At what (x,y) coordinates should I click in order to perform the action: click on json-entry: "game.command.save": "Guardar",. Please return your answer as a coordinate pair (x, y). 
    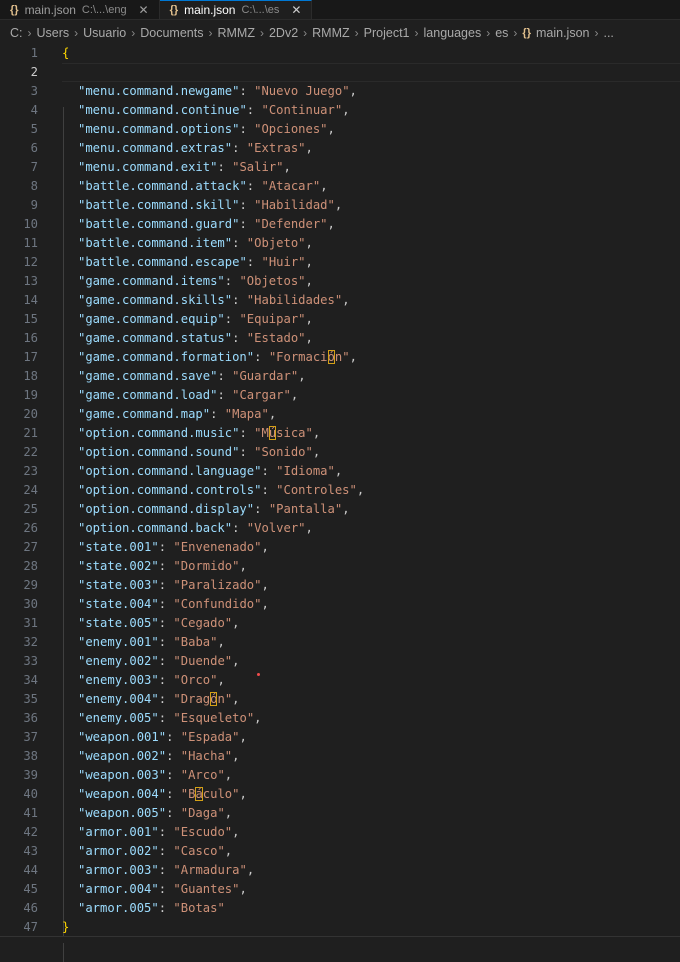
    Looking at the image, I should click on (192, 376).